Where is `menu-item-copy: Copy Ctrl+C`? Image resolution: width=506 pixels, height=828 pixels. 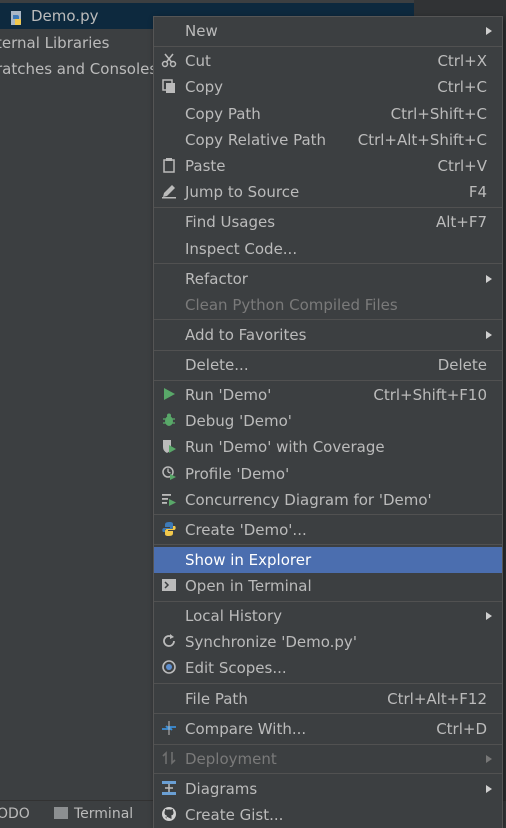 menu-item-copy: Copy Ctrl+C is located at coordinates (328, 87).